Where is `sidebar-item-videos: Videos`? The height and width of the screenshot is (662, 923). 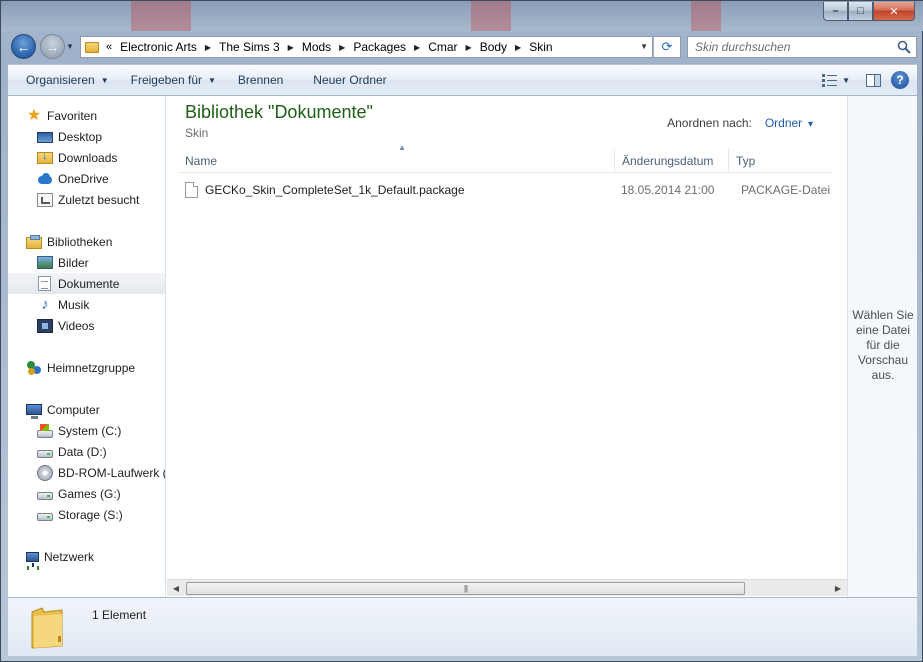
sidebar-item-videos: Videos is located at coordinates (86, 325).